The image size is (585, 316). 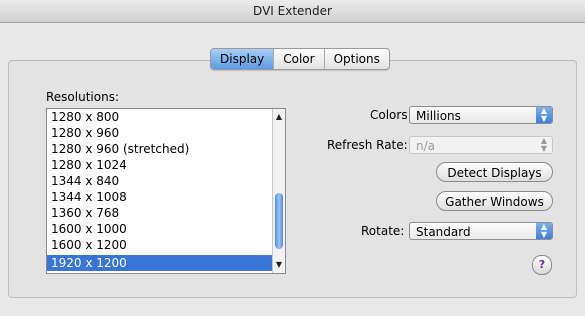 What do you see at coordinates (494, 172) in the screenshot?
I see `detect-displays-button: Detect Displays` at bounding box center [494, 172].